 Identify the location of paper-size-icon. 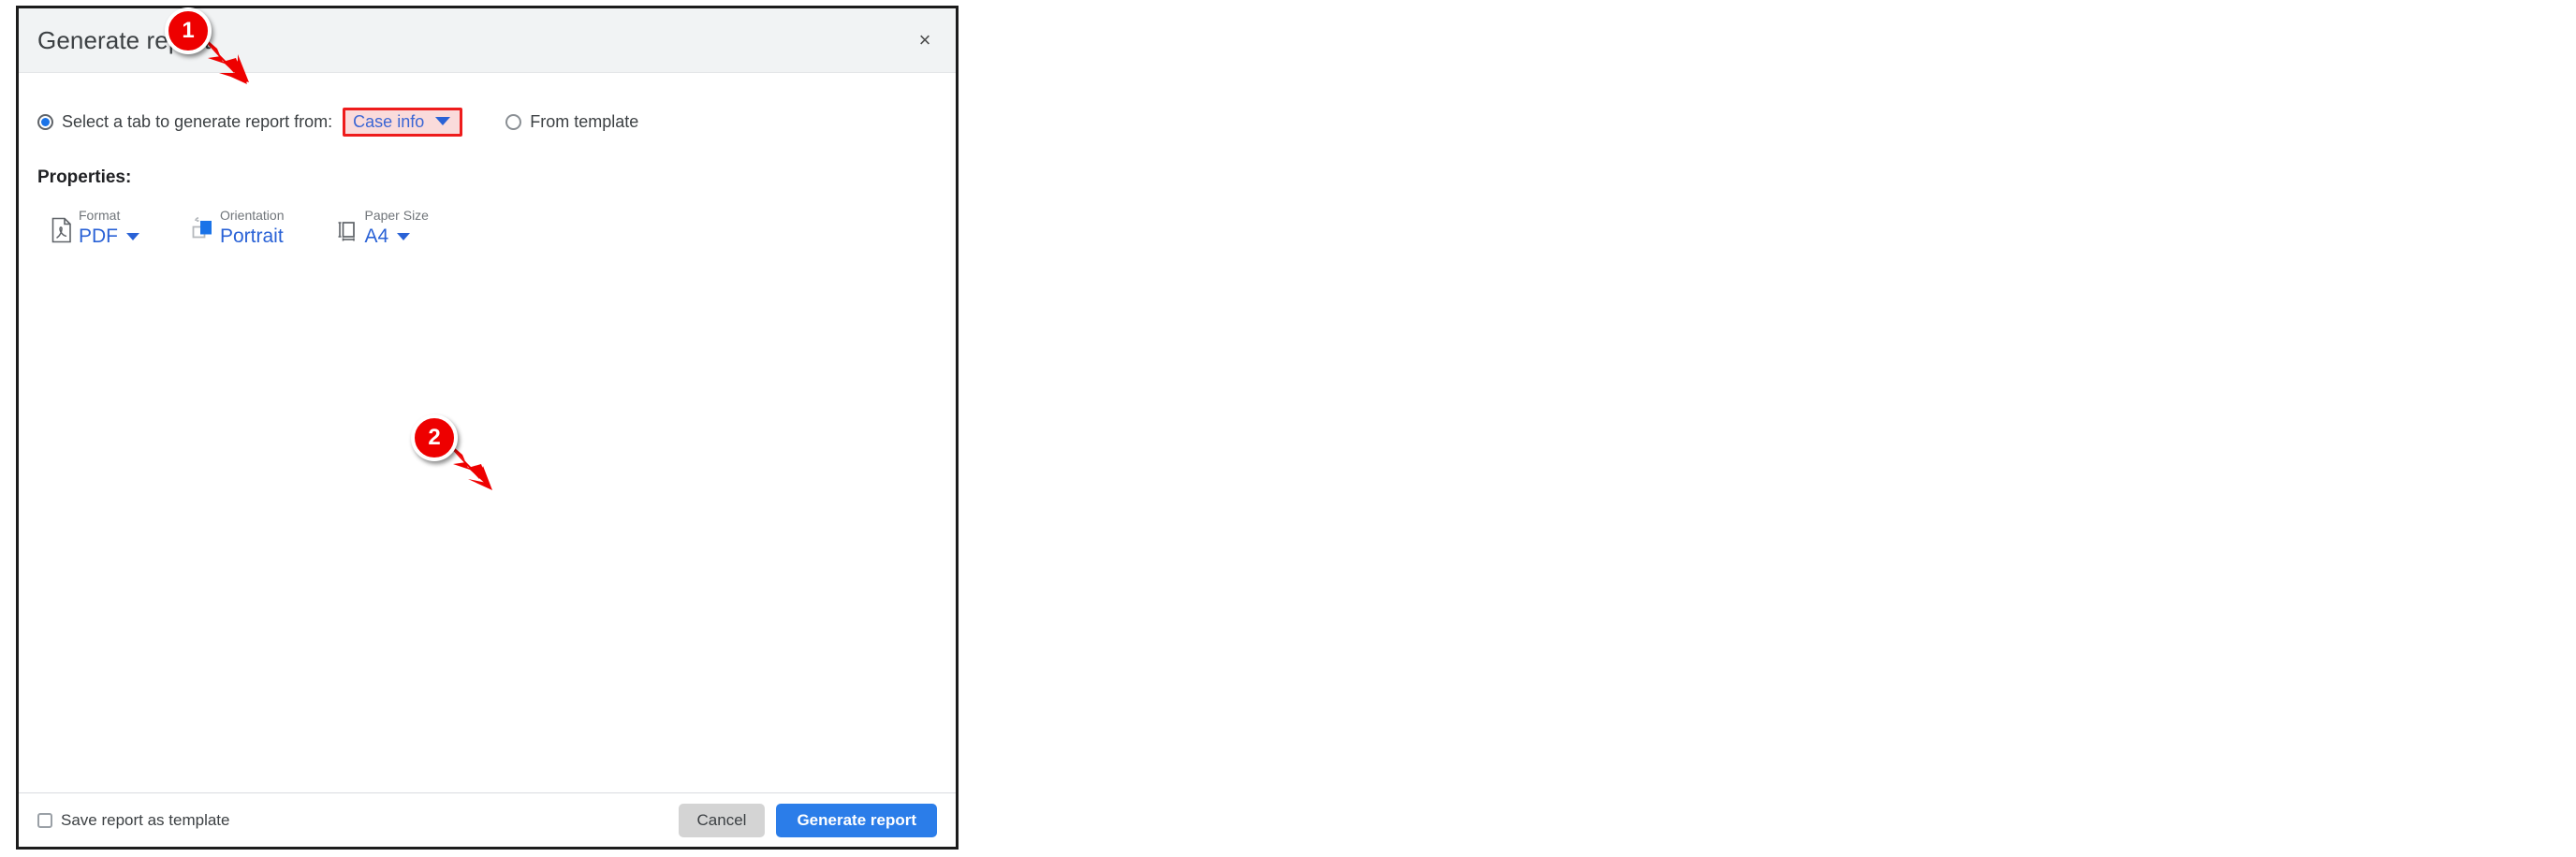
(347, 232).